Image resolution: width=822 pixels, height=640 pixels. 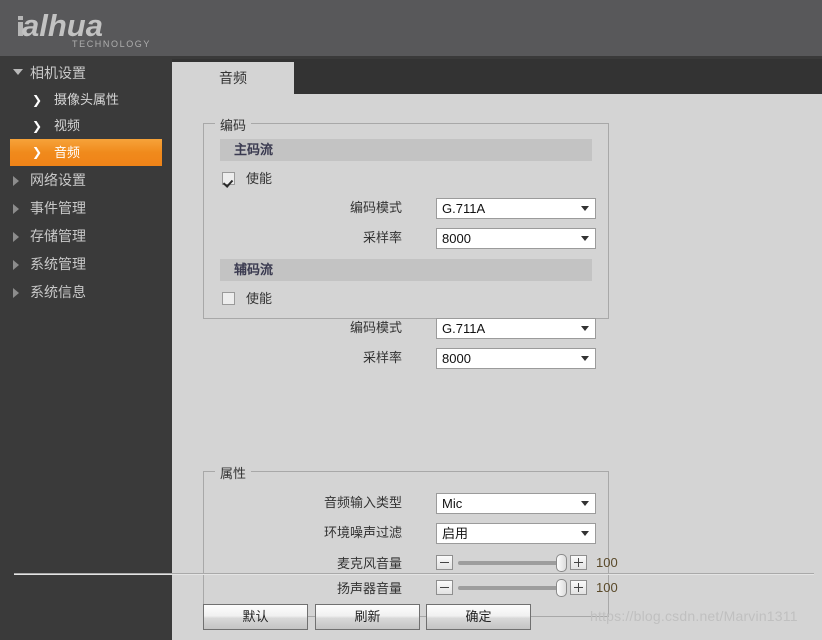 What do you see at coordinates (86, 126) in the screenshot?
I see `sidebar-item-video: ❯ 视频` at bounding box center [86, 126].